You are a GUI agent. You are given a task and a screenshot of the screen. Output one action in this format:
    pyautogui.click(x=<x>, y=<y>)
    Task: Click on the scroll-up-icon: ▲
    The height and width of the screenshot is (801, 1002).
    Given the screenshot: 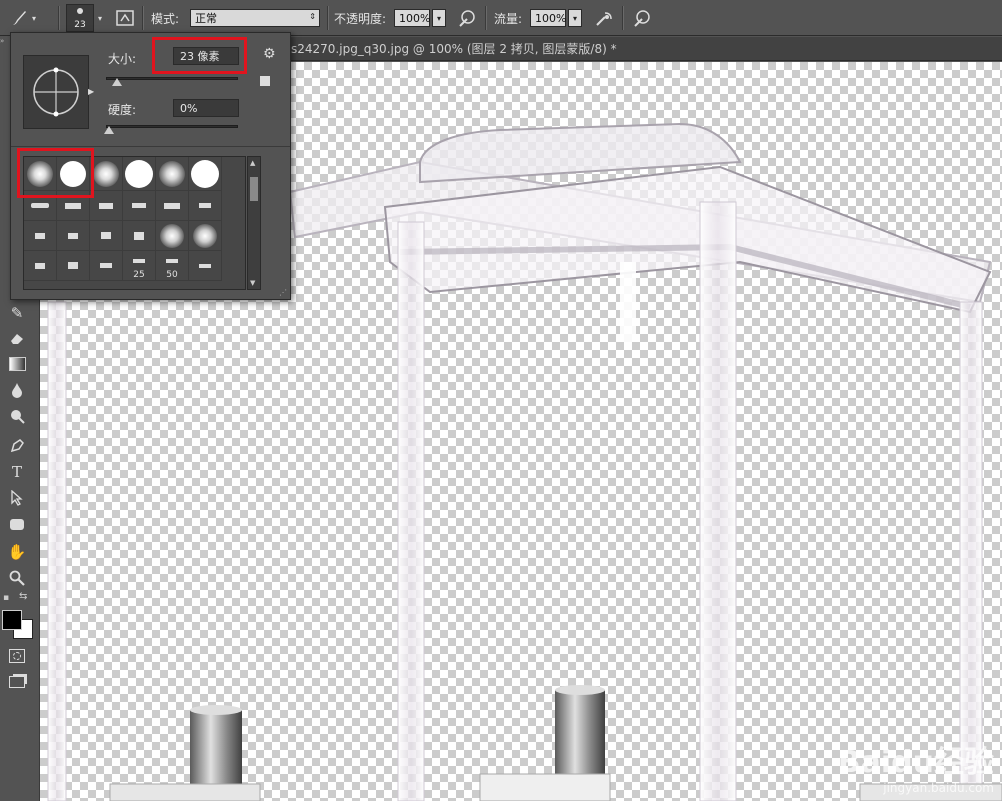 What is the action you would take?
    pyautogui.click(x=252, y=163)
    